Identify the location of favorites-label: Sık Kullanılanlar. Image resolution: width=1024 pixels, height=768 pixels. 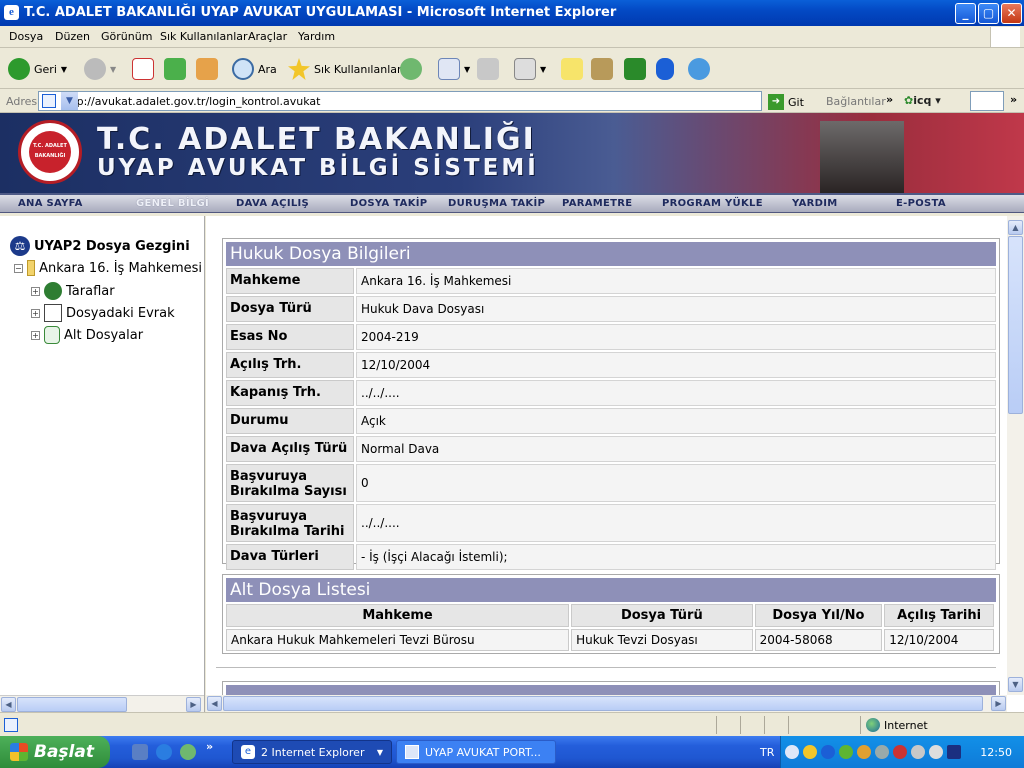
(358, 69).